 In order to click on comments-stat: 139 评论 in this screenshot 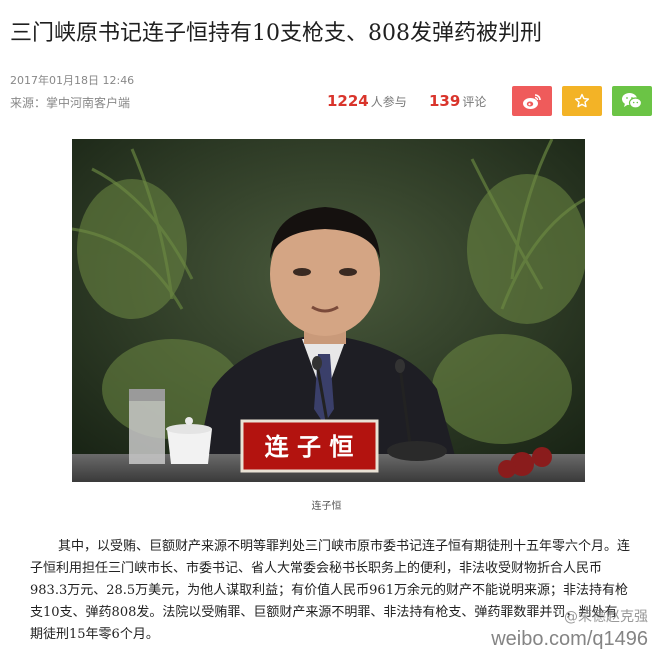, I will do `click(457, 101)`.